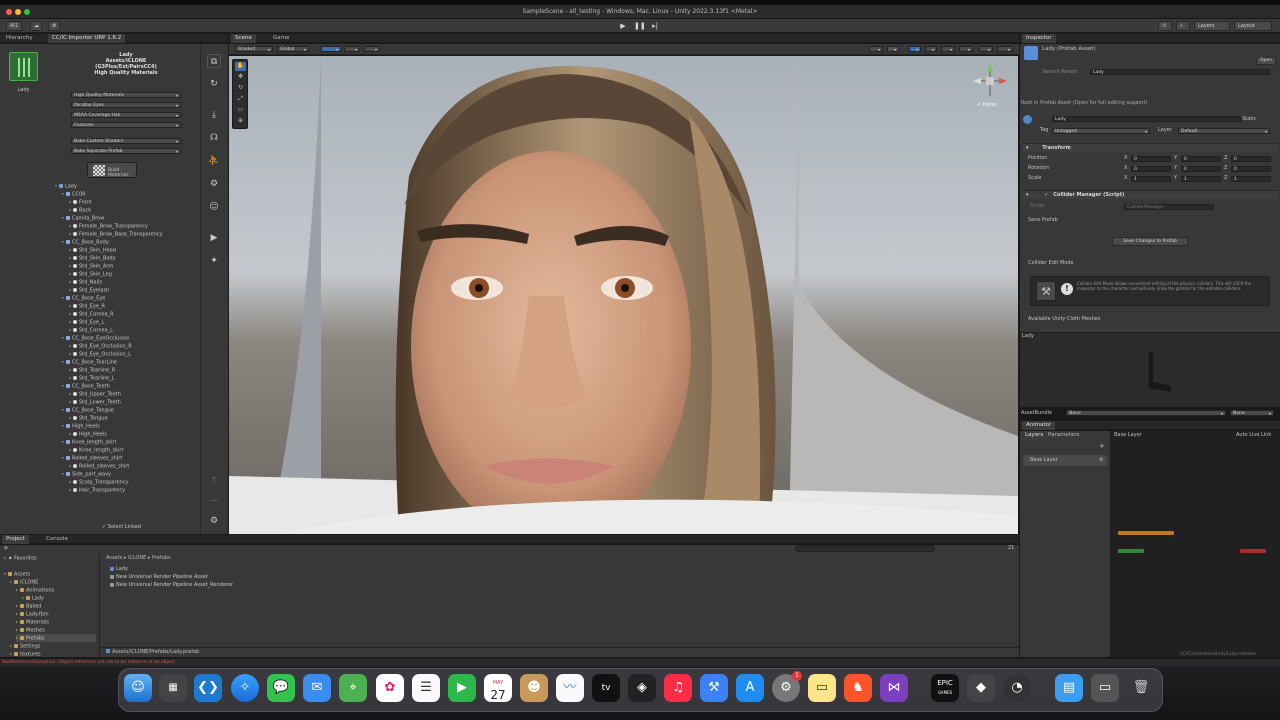  I want to click on wrench-icon: ⚒, so click(1046, 291).